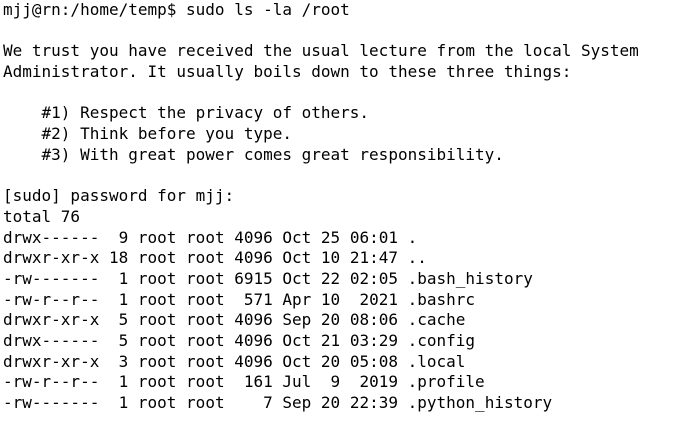 Image resolution: width=687 pixels, height=423 pixels. What do you see at coordinates (340, 237) in the screenshot?
I see `modified-date: Oct 25 06:01` at bounding box center [340, 237].